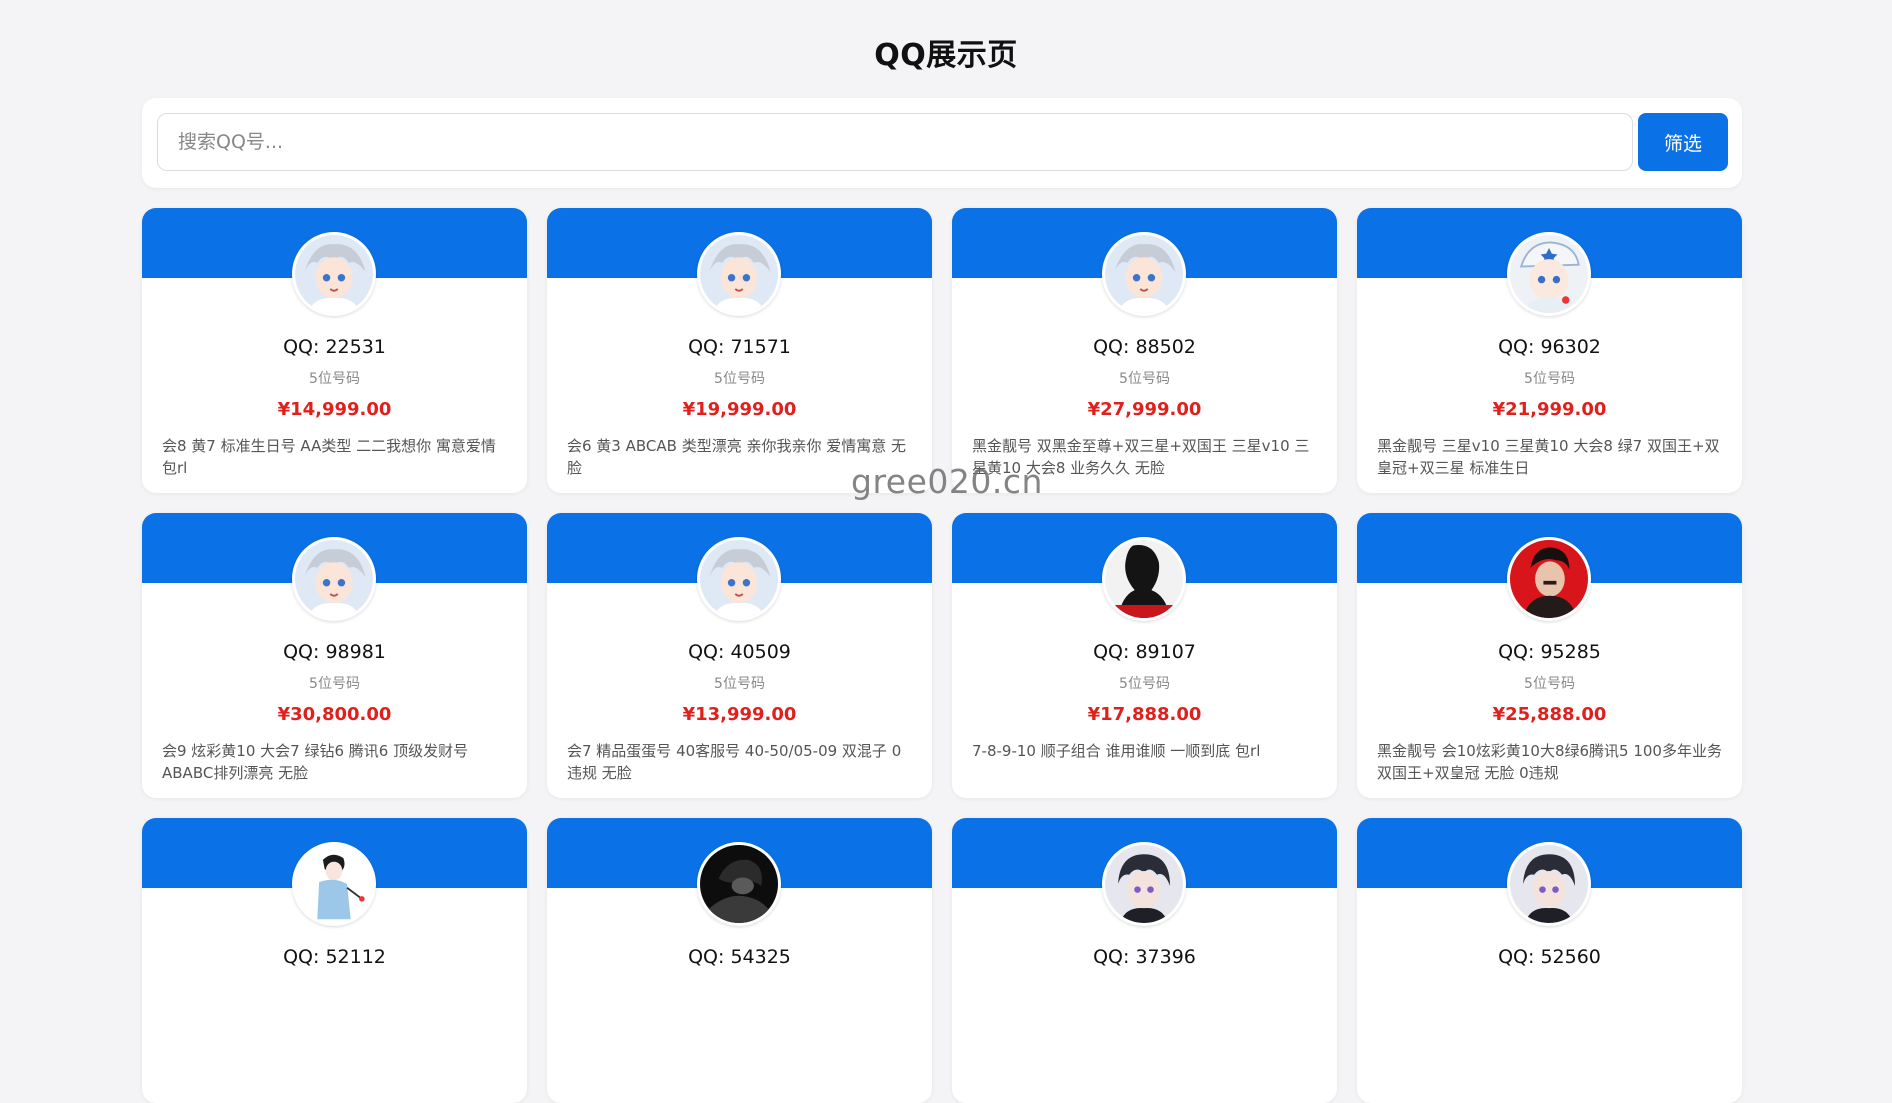  I want to click on qq-card: QQ: 52560, so click(1549, 960).